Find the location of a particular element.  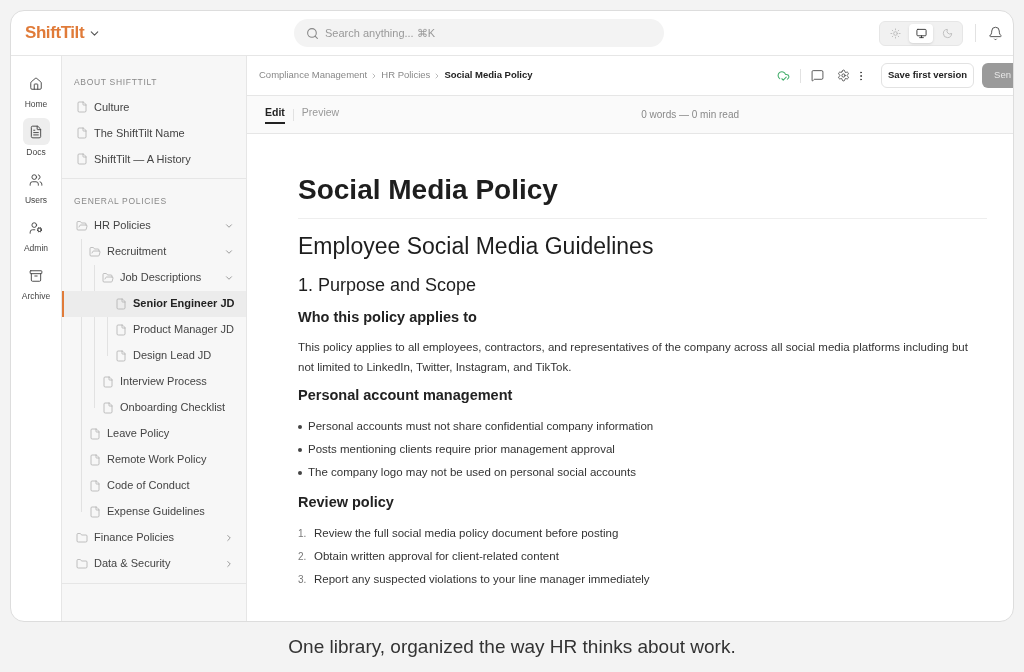

caption: One library, organized the way HR thinks about work. is located at coordinates (512, 646).